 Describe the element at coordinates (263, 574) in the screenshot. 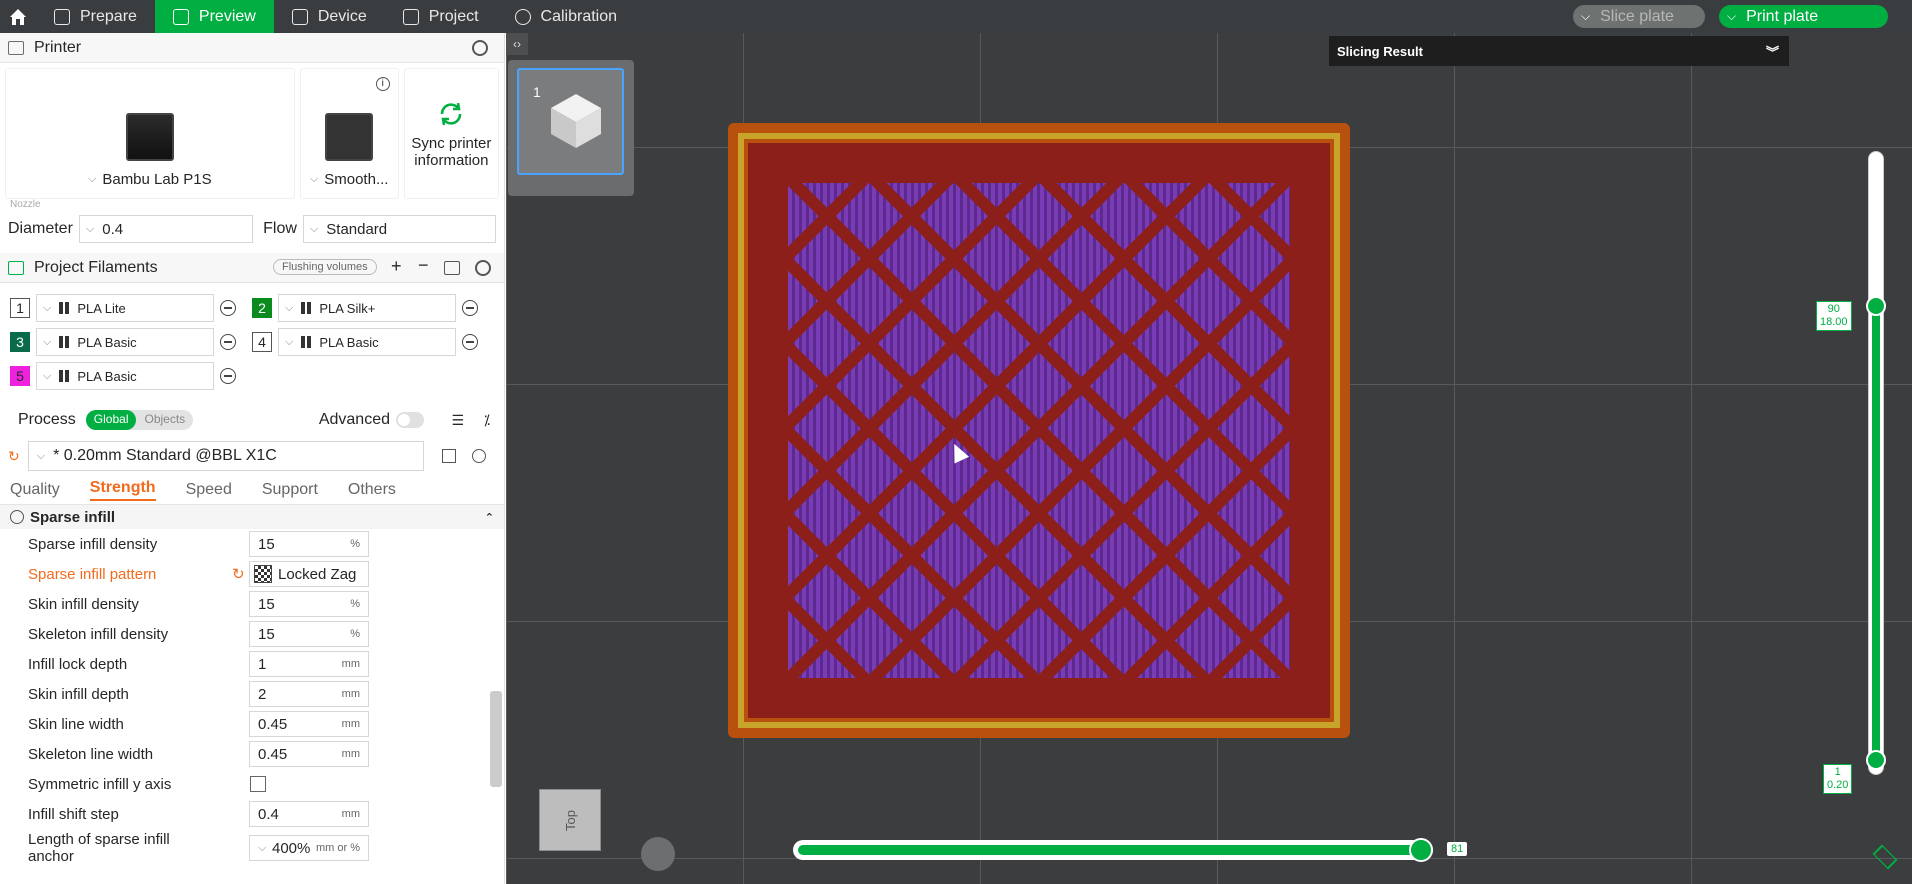

I see `pattern-icon` at that location.